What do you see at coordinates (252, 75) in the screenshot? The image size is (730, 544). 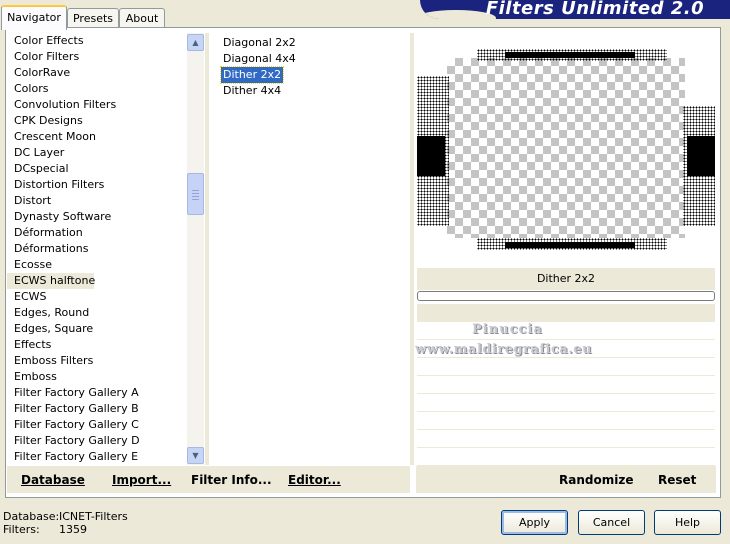 I see `filter-item: Dither 2x2` at bounding box center [252, 75].